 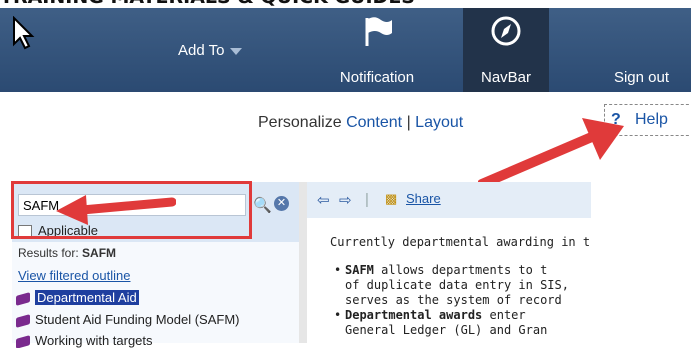 I want to click on add-to-label: Add To, so click(x=201, y=50).